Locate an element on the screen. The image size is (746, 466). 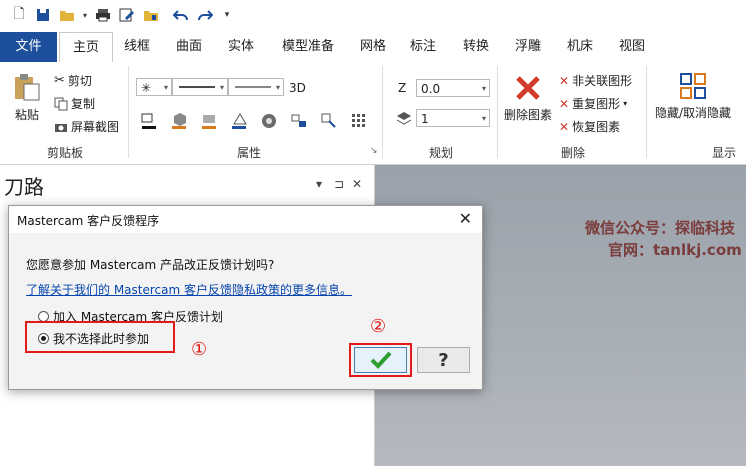
tab-mesh: 网格 is located at coordinates (373, 47).